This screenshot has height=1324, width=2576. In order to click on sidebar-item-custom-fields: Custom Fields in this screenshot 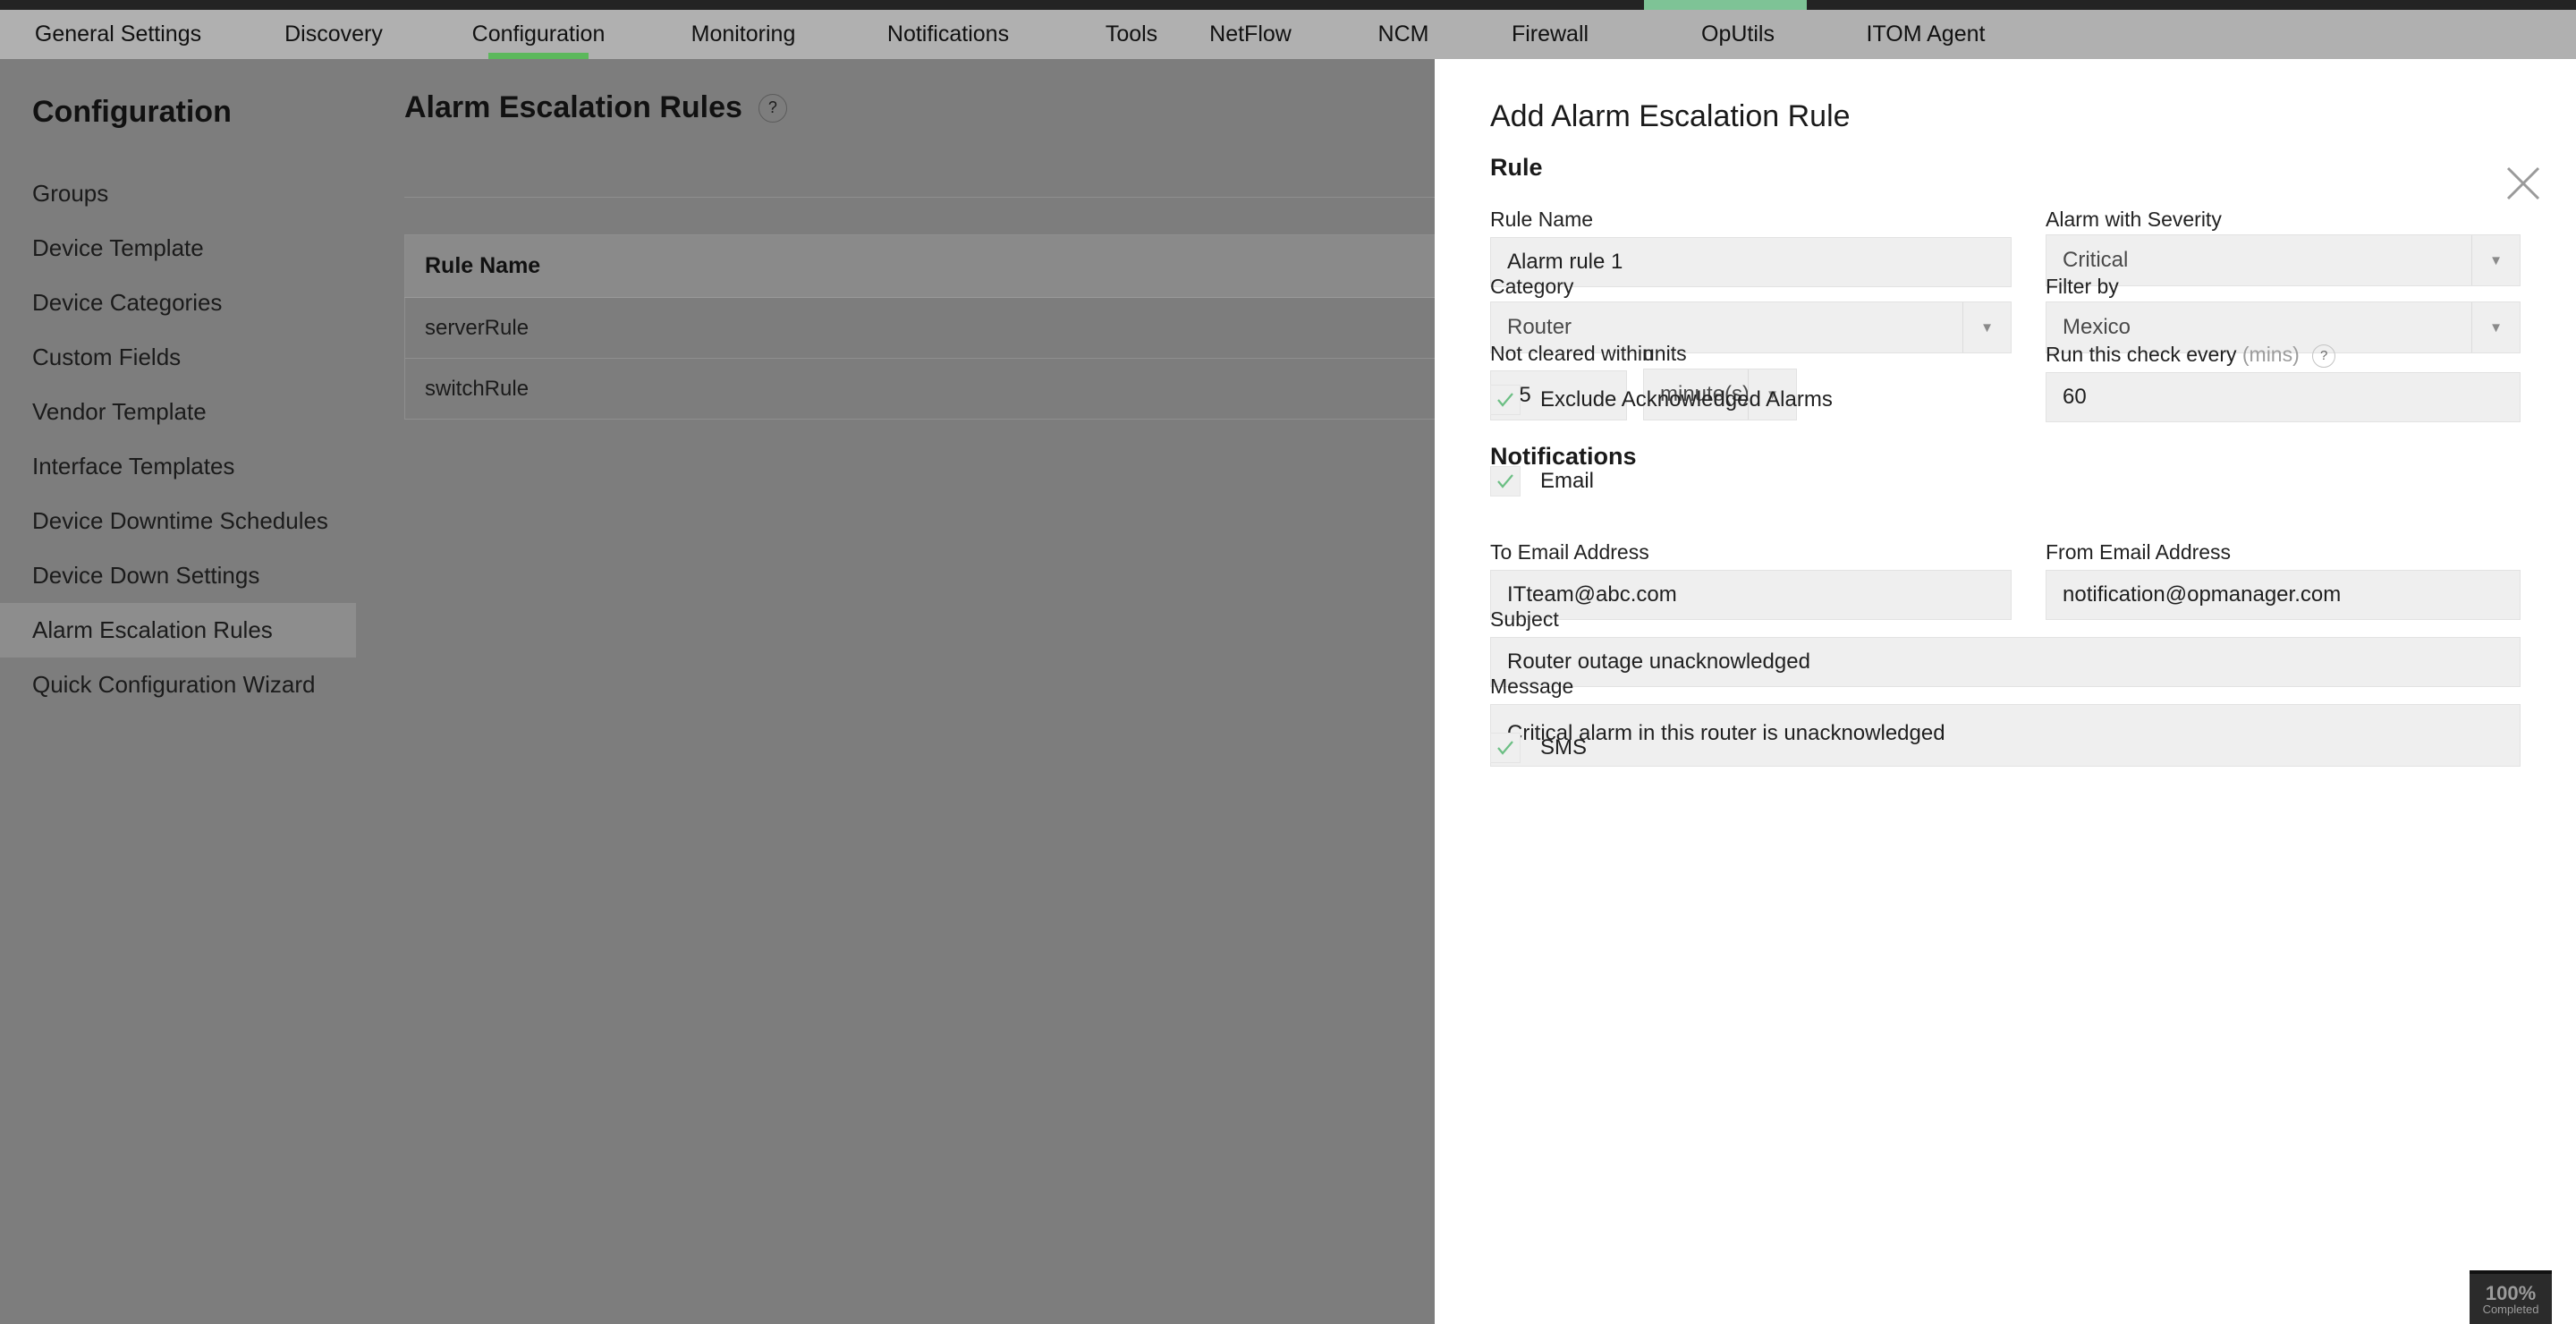, I will do `click(178, 357)`.